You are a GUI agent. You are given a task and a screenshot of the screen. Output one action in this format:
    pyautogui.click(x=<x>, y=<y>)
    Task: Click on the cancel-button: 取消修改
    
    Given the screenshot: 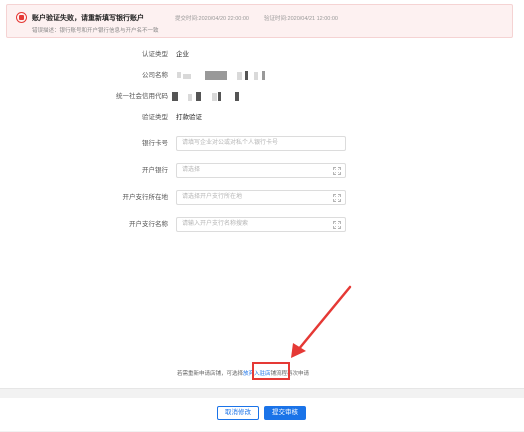 What is the action you would take?
    pyautogui.click(x=238, y=413)
    